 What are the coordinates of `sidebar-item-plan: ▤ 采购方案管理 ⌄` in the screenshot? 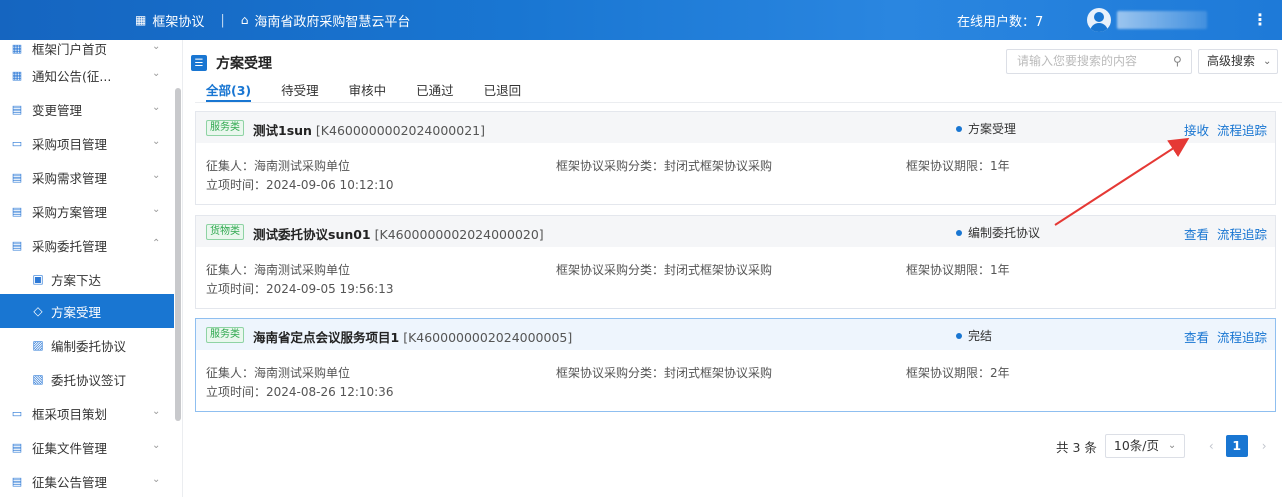 It's located at (87, 211).